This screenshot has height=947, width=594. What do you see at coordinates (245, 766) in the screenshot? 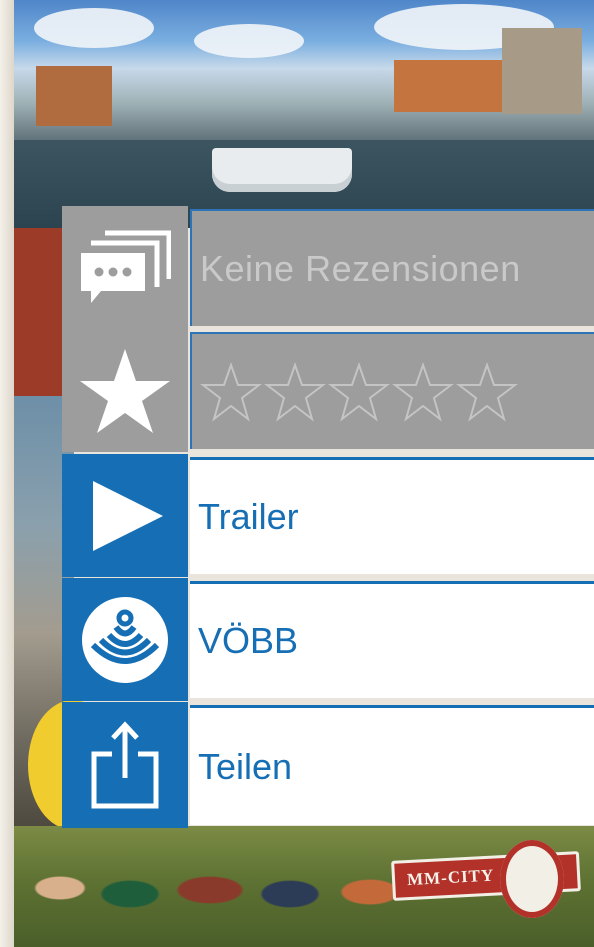
I see `share-label: Teilen` at bounding box center [245, 766].